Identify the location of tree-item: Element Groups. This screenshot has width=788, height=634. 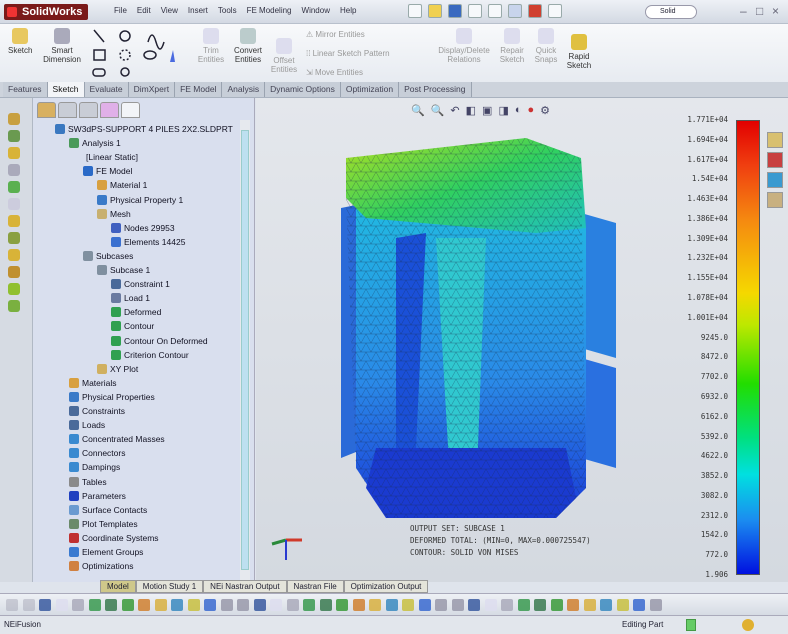
(106, 552).